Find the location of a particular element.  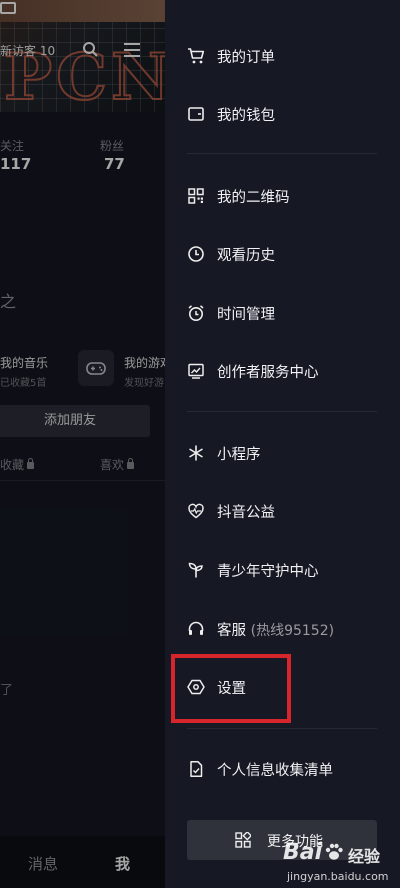

menu-item-label: 青少年守护中心 is located at coordinates (268, 571).